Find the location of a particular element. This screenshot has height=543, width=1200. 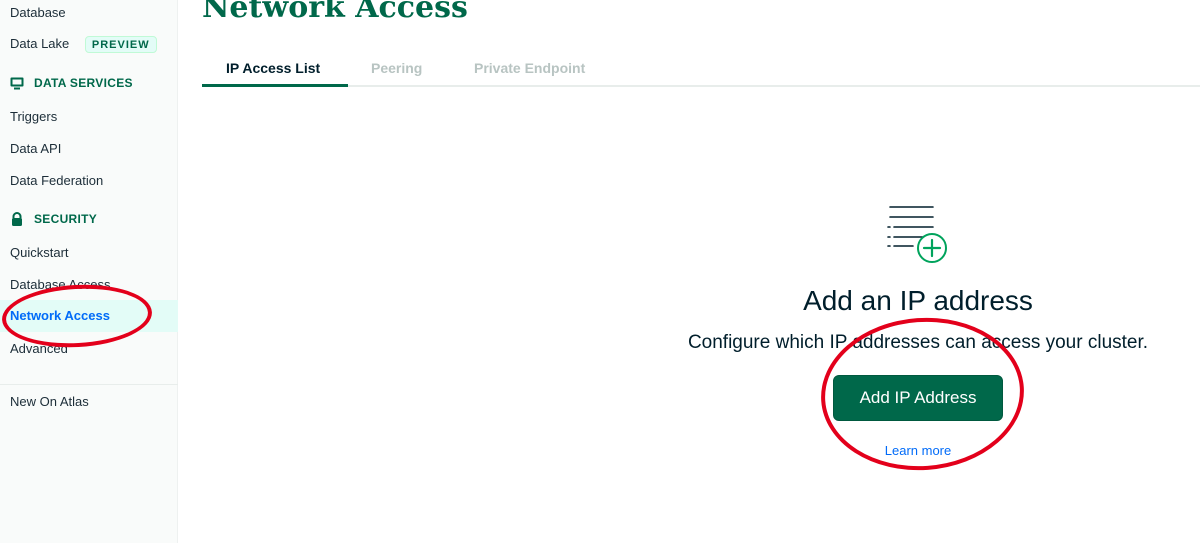

sidebar-item-label: Advanced is located at coordinates (39, 348).